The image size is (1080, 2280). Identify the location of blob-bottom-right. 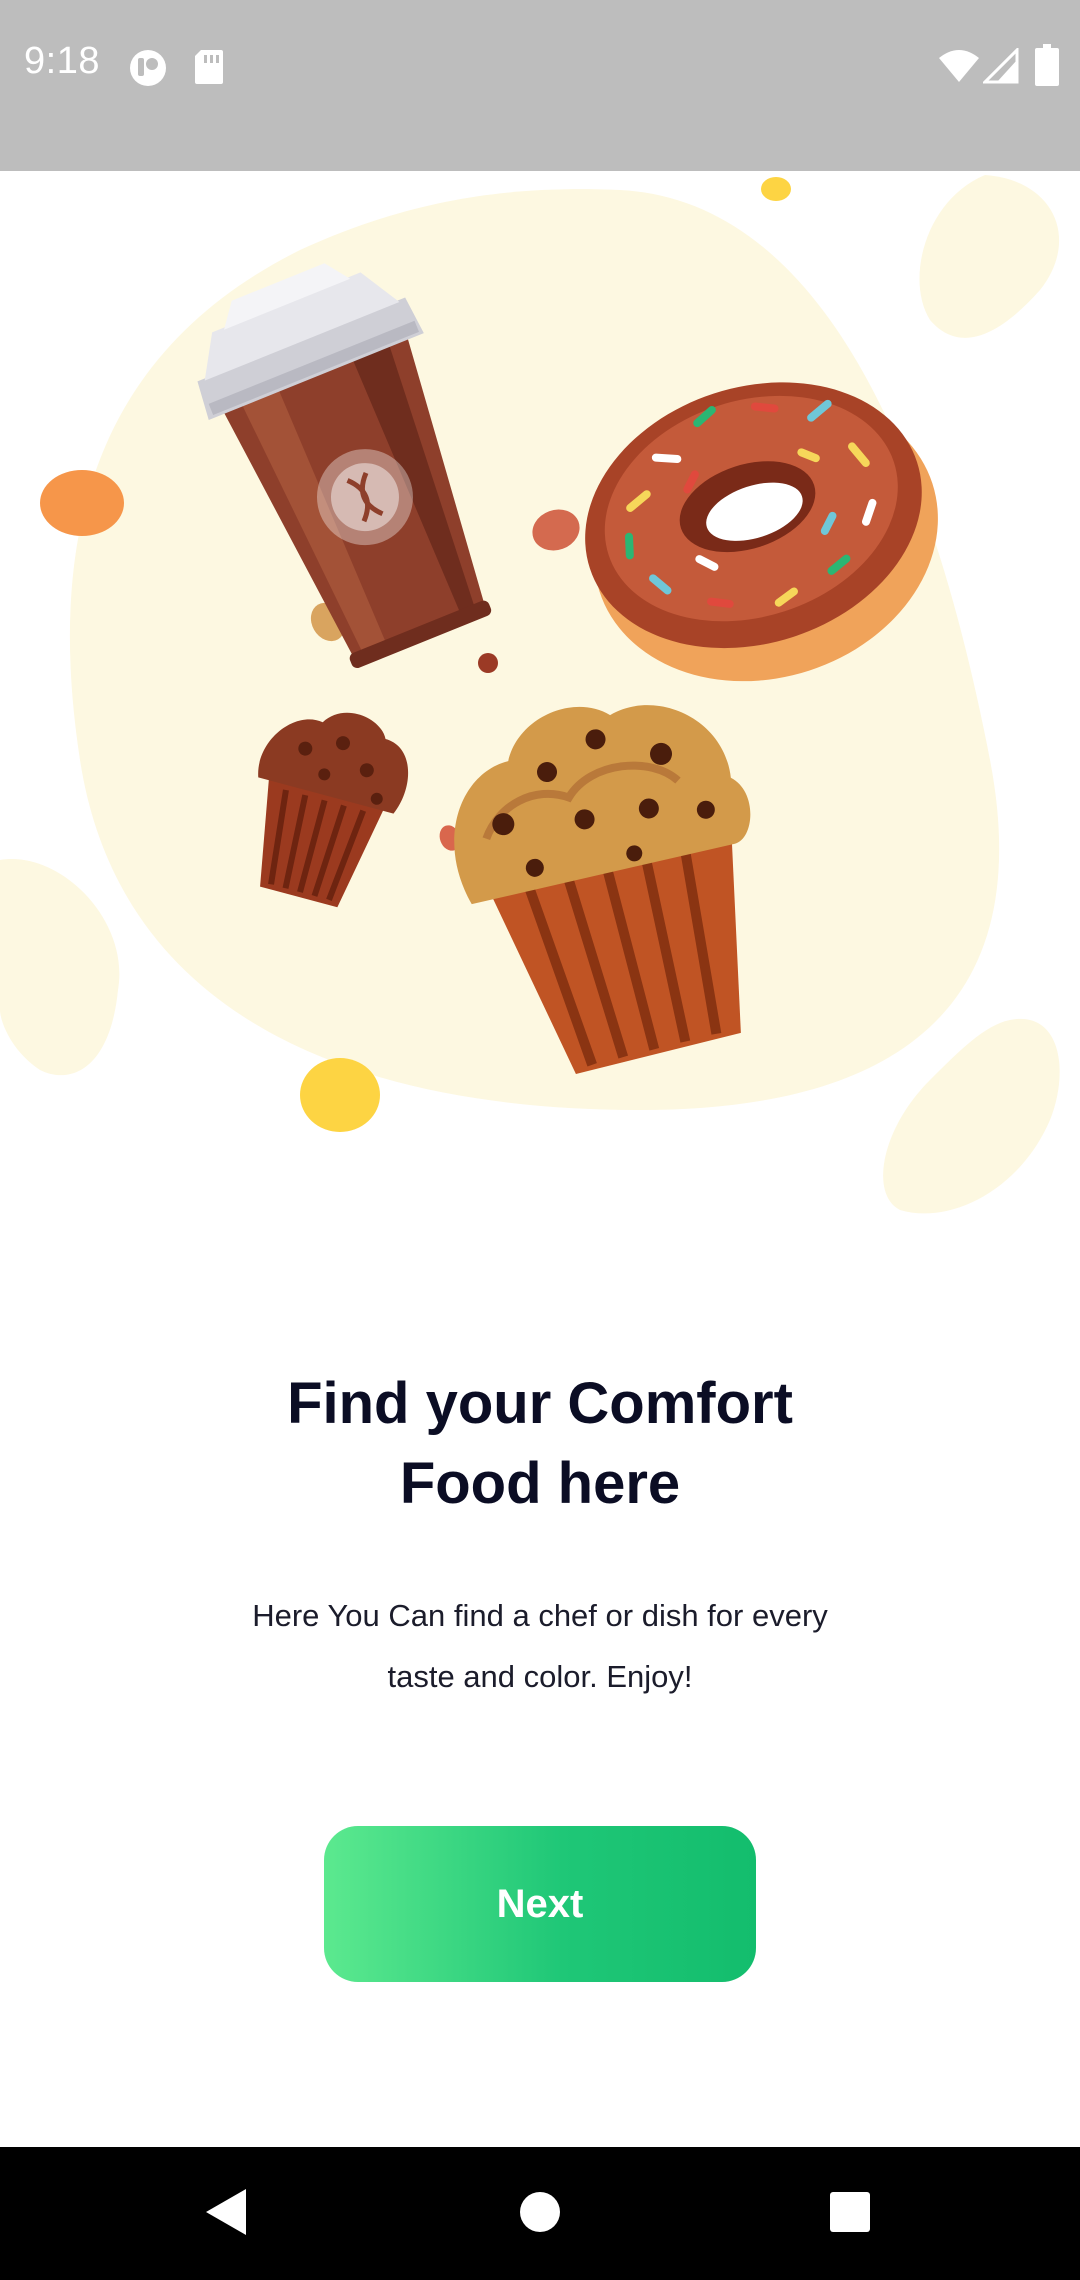
(971, 1116).